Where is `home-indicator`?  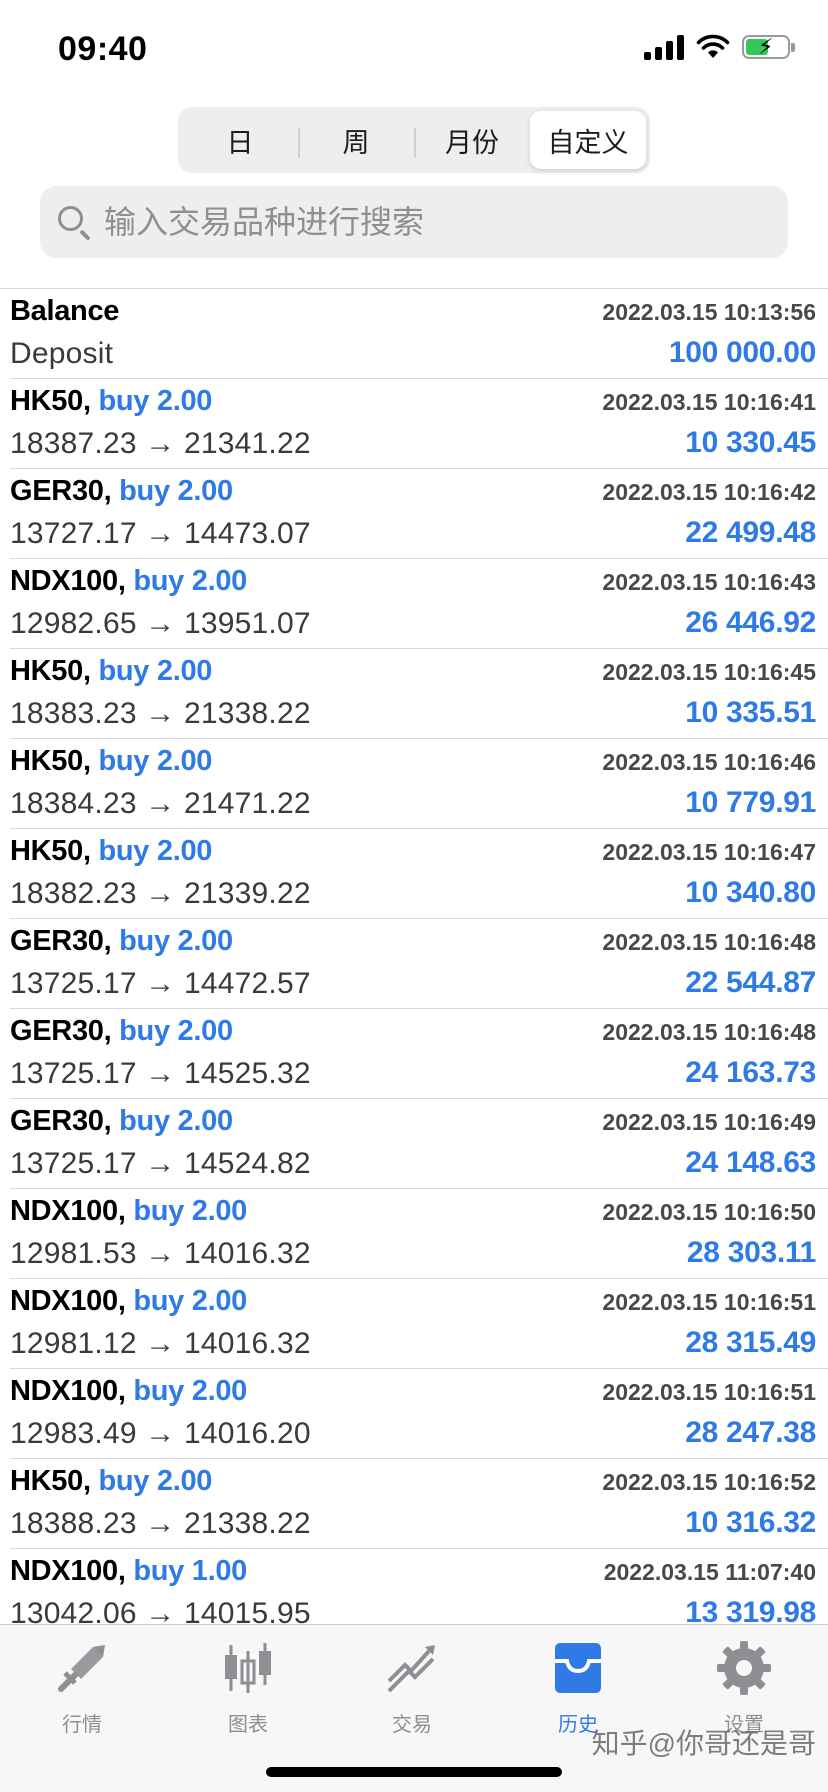 home-indicator is located at coordinates (414, 1772).